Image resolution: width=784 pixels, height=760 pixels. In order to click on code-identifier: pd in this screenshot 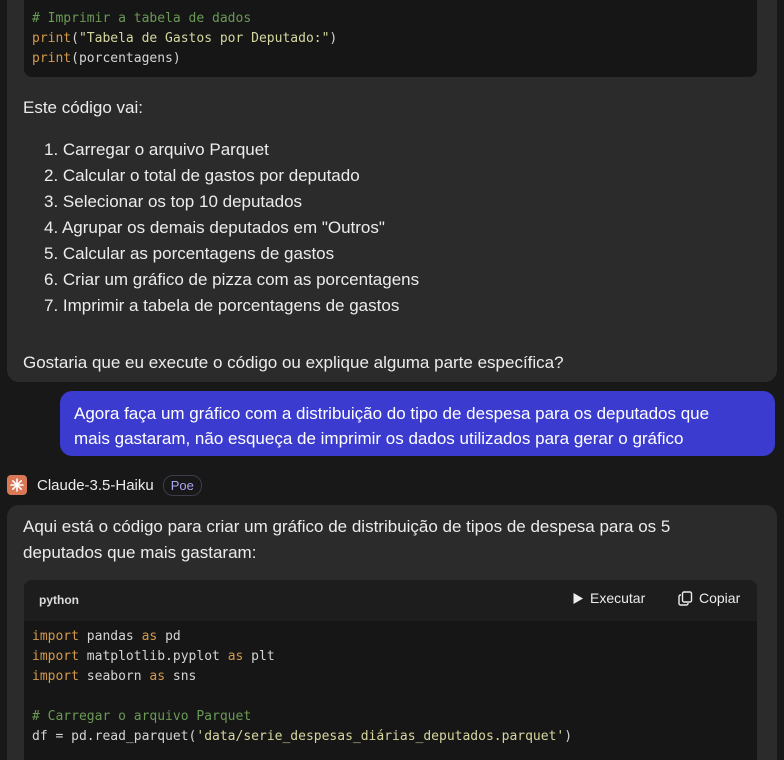, I will do `click(169, 636)`.